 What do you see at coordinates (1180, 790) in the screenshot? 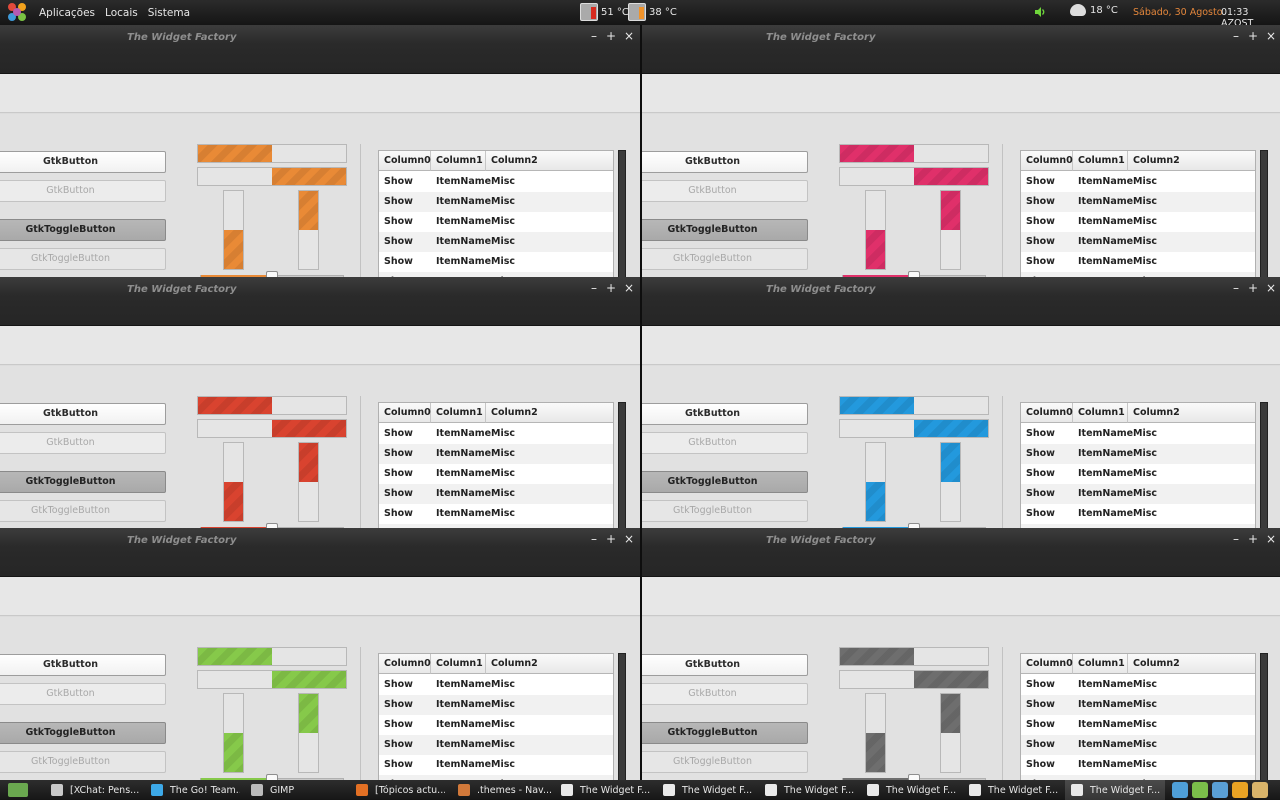
I see `messenger-icon` at bounding box center [1180, 790].